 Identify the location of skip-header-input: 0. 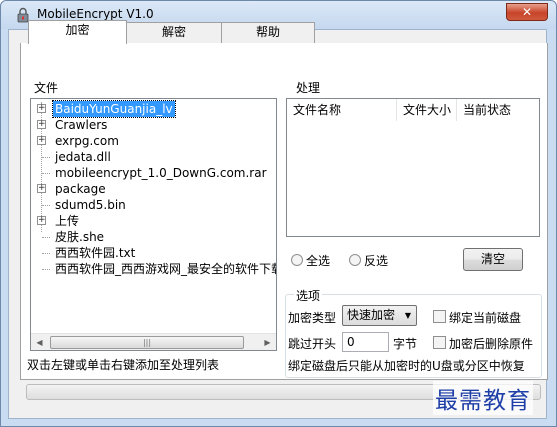
(365, 342).